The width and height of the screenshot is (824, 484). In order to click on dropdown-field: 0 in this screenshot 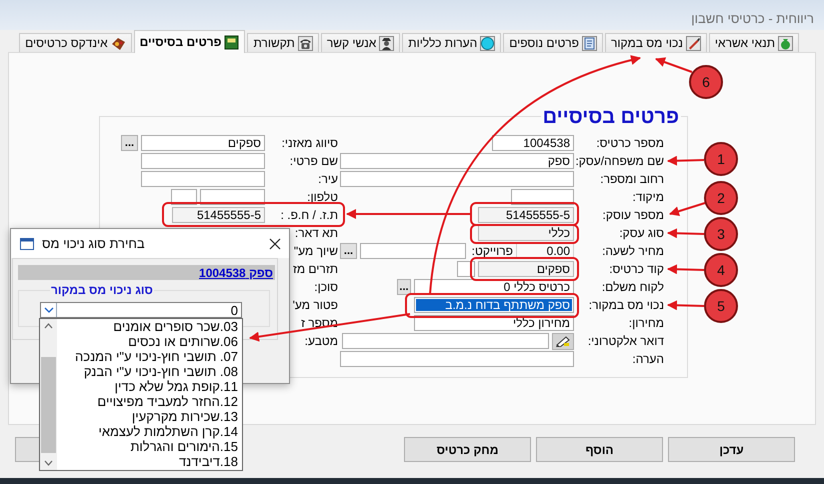, I will do `click(141, 310)`.